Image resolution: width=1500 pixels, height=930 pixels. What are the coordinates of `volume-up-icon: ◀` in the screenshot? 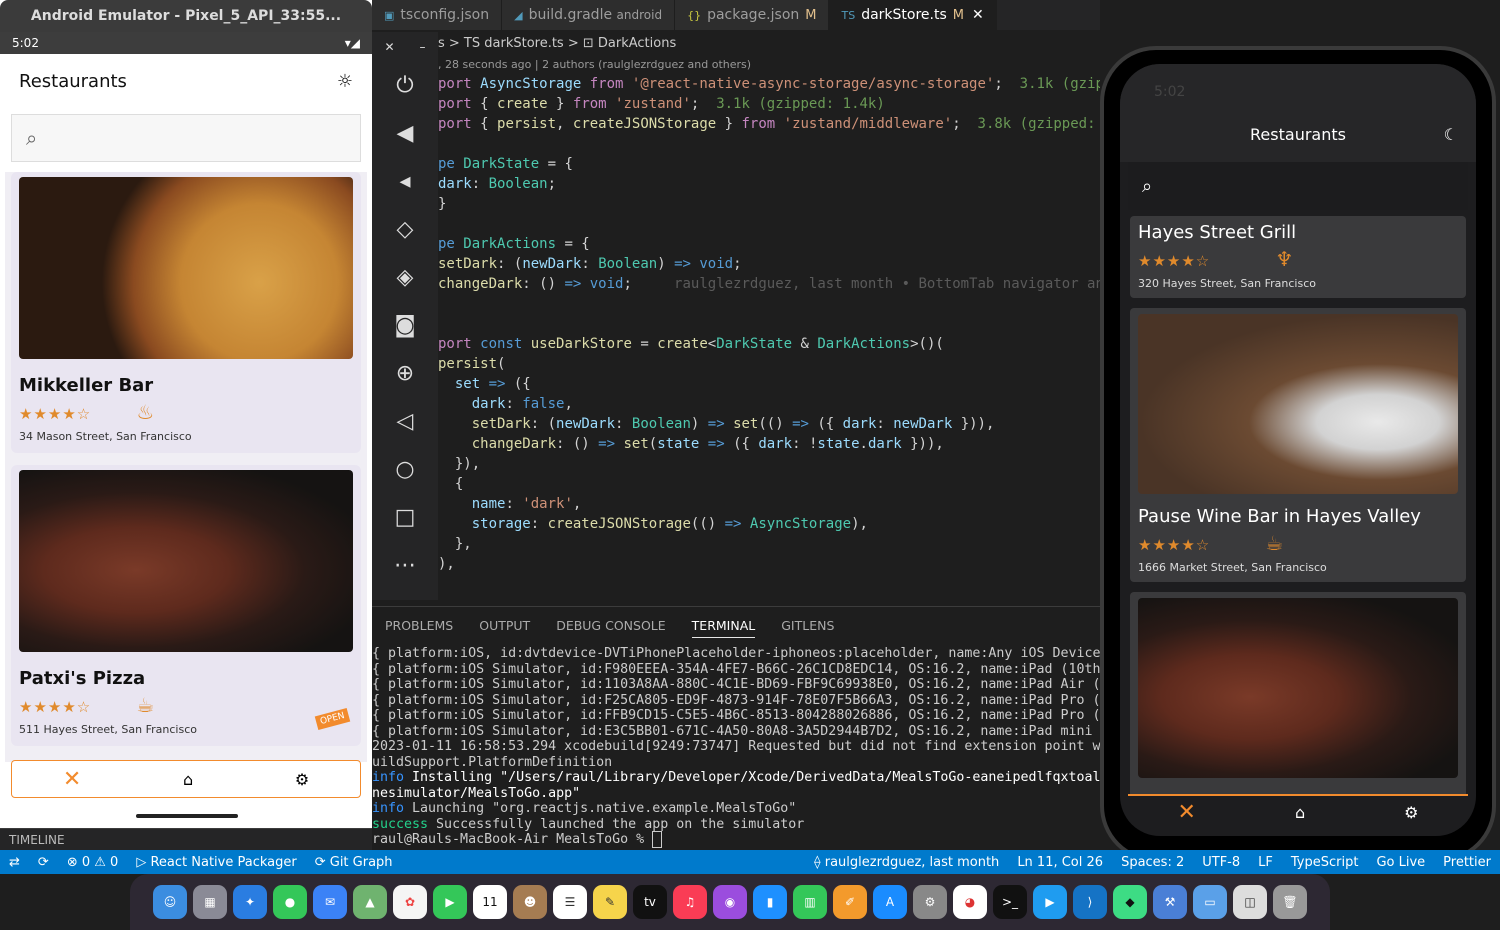 It's located at (405, 134).